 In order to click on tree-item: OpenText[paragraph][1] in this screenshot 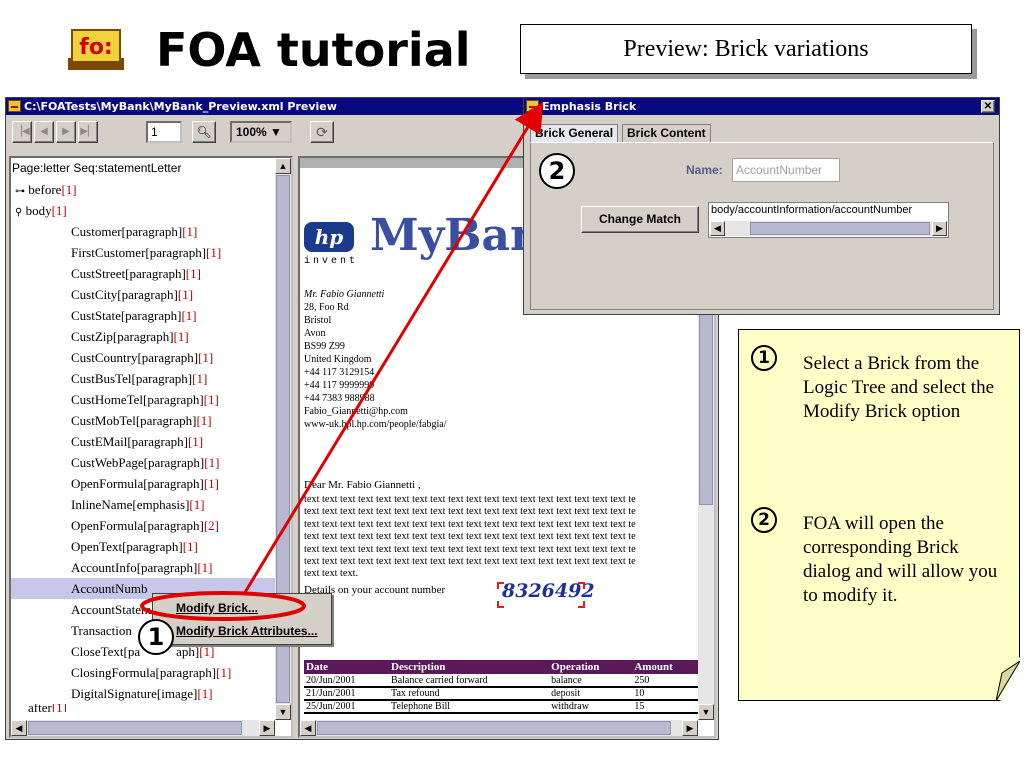, I will do `click(143, 546)`.